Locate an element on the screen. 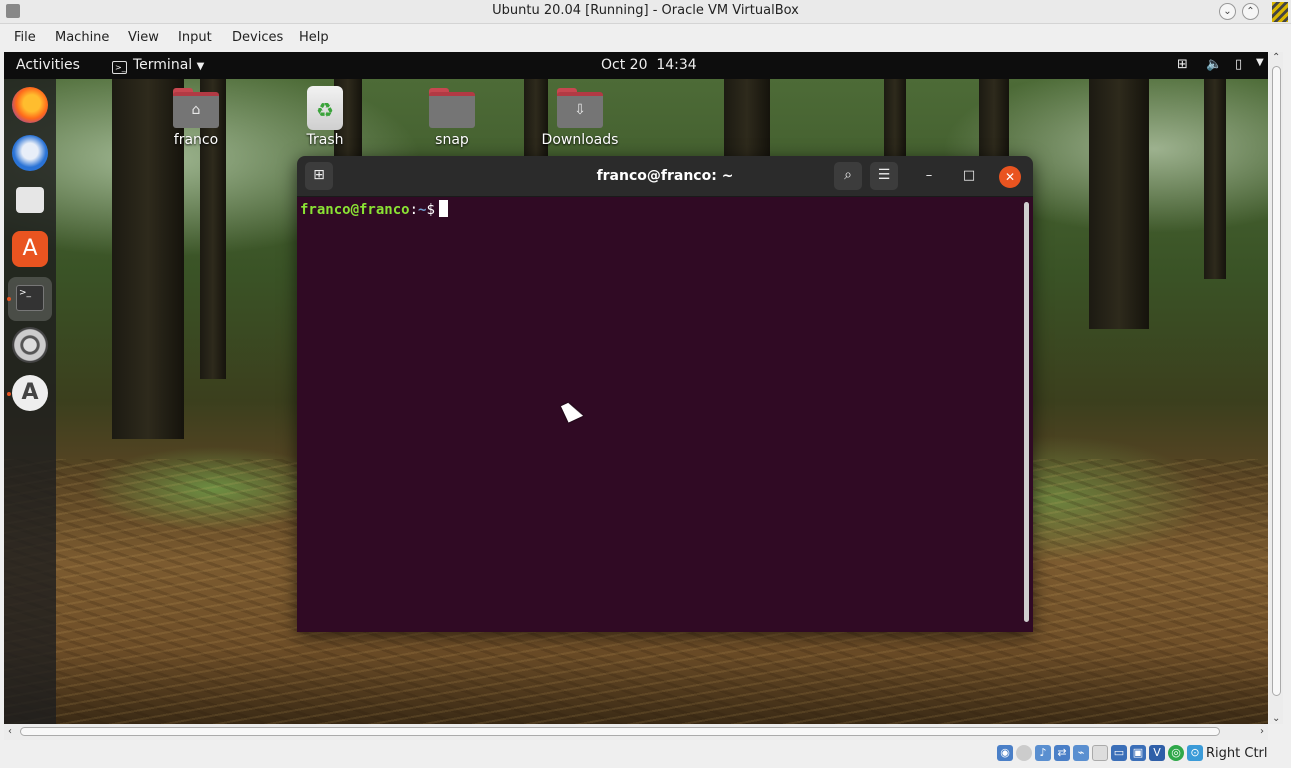 This screenshot has height=768, width=1291. terminal-header-bar: ⊞ franco@franco: ~ ⌕ ☰ – □ ✕ is located at coordinates (665, 176).